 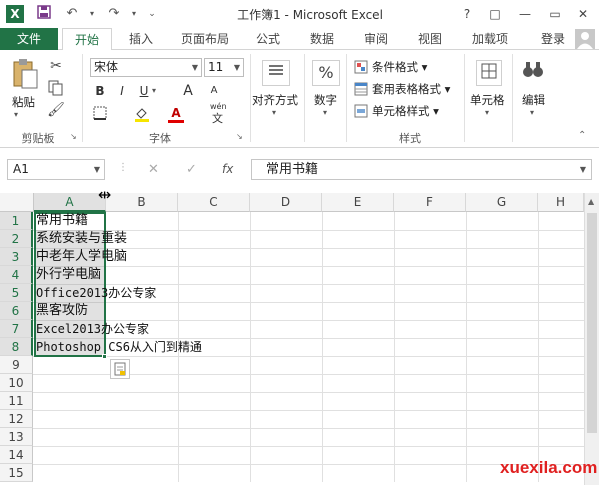 What do you see at coordinates (134, 14) in the screenshot?
I see `redo-dropdown-icon: ▾` at bounding box center [134, 14].